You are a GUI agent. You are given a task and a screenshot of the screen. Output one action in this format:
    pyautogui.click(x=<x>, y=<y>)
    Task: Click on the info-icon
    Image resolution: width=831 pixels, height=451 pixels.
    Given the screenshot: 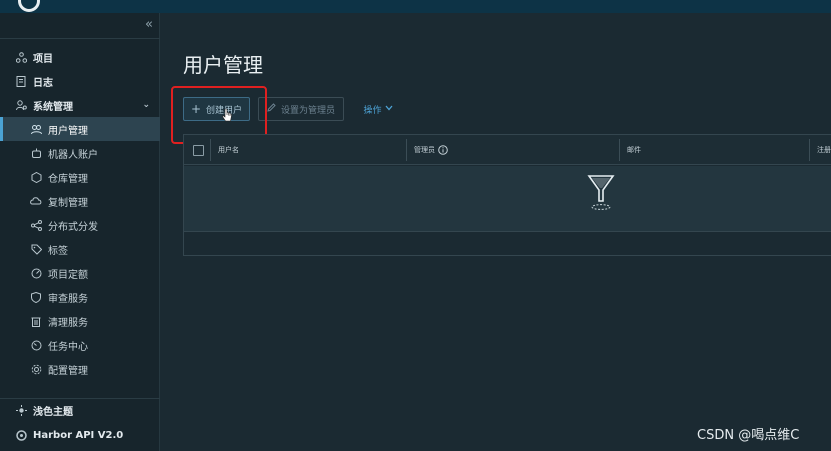 What is the action you would take?
    pyautogui.click(x=443, y=150)
    